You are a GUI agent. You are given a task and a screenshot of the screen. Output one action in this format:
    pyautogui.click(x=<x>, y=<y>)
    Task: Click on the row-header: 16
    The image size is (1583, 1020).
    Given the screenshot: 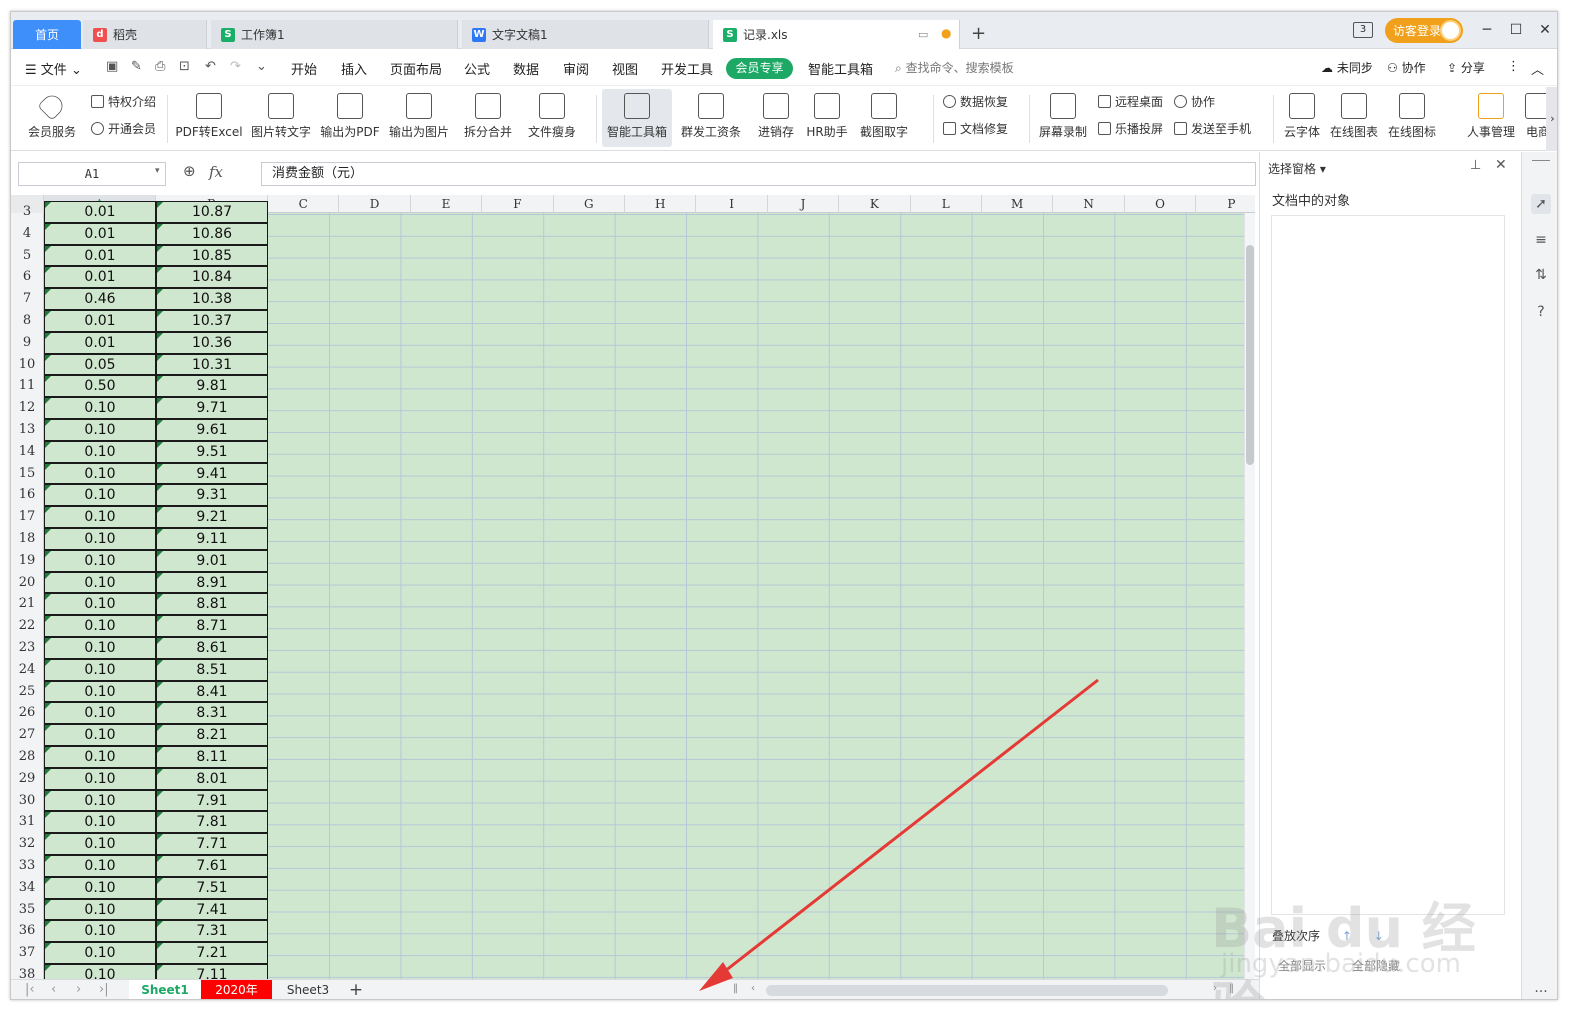 What is the action you would take?
    pyautogui.click(x=27, y=495)
    